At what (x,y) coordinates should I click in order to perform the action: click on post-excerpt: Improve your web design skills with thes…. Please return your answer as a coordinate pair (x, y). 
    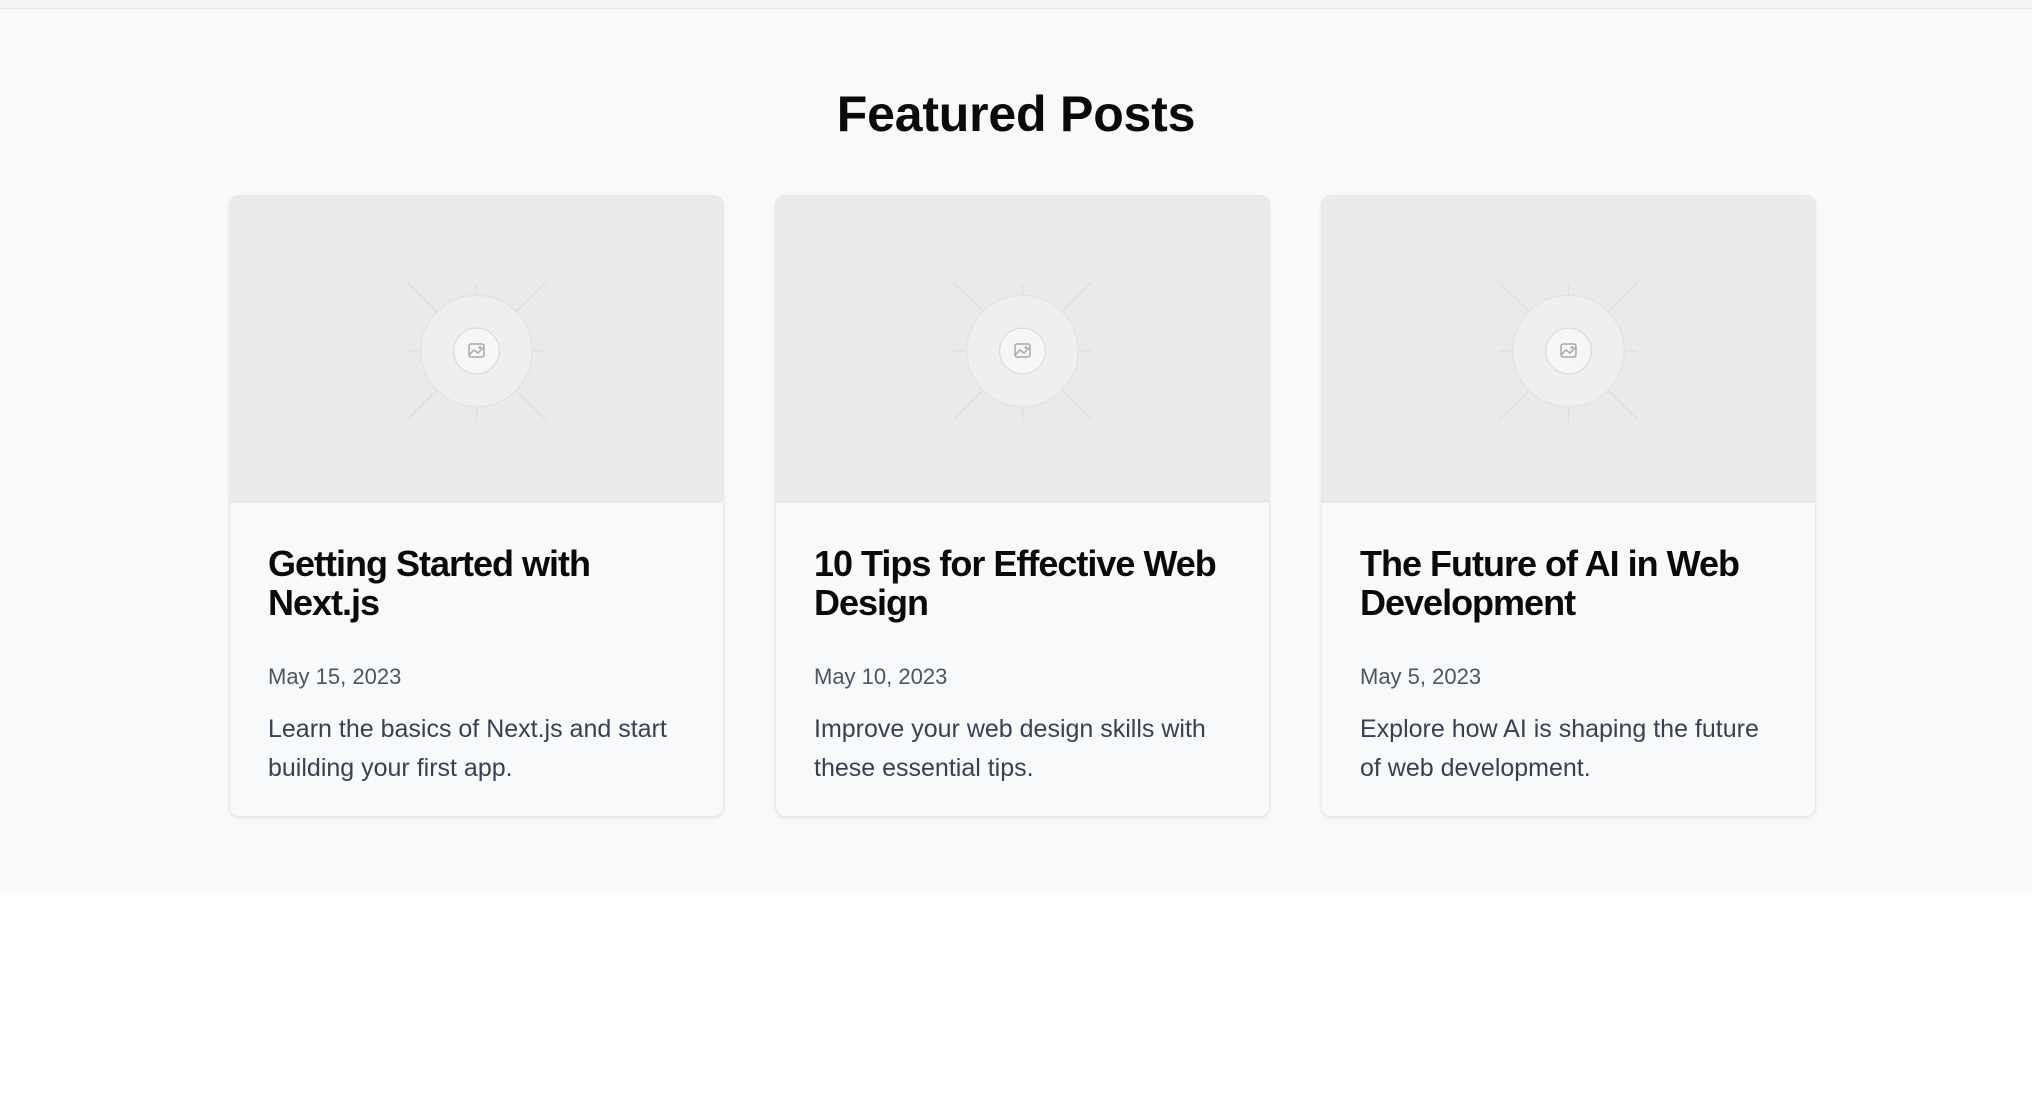
    Looking at the image, I should click on (1010, 748).